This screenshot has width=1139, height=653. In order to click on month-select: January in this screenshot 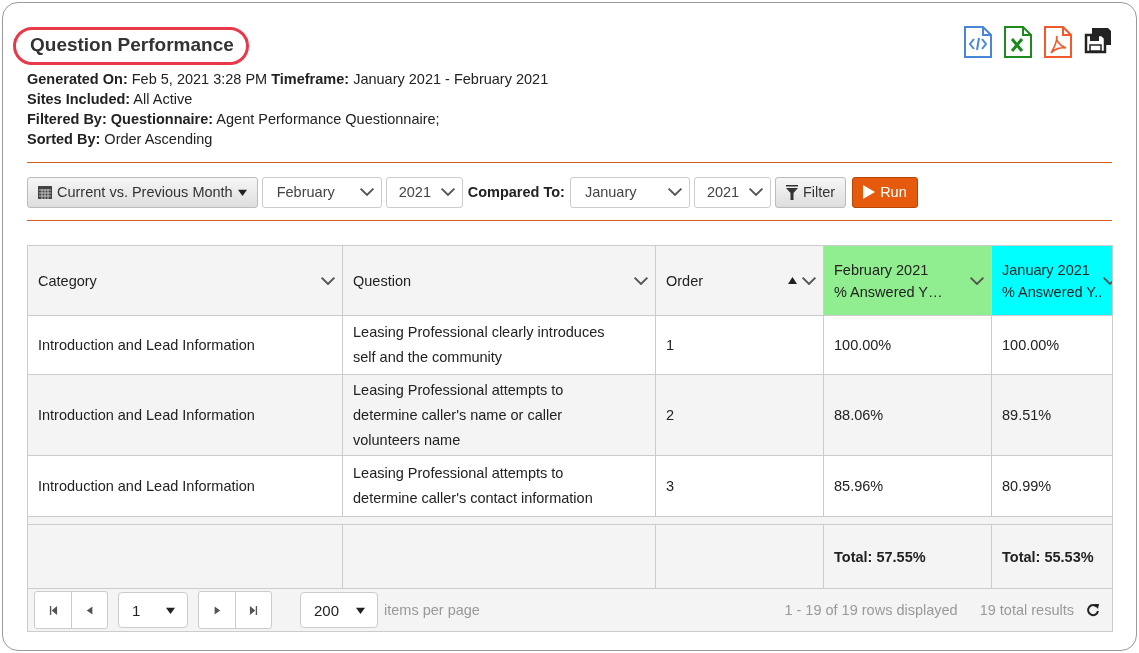, I will do `click(629, 192)`.